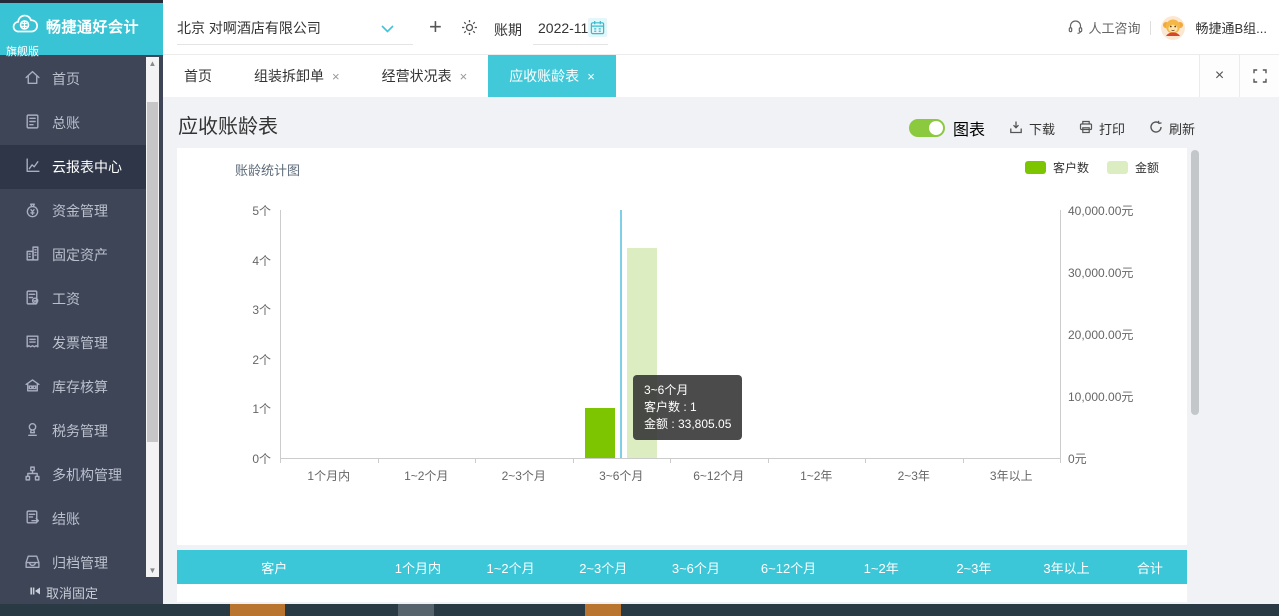  I want to click on sidebar-item-税务管理: 税务管理, so click(73, 431).